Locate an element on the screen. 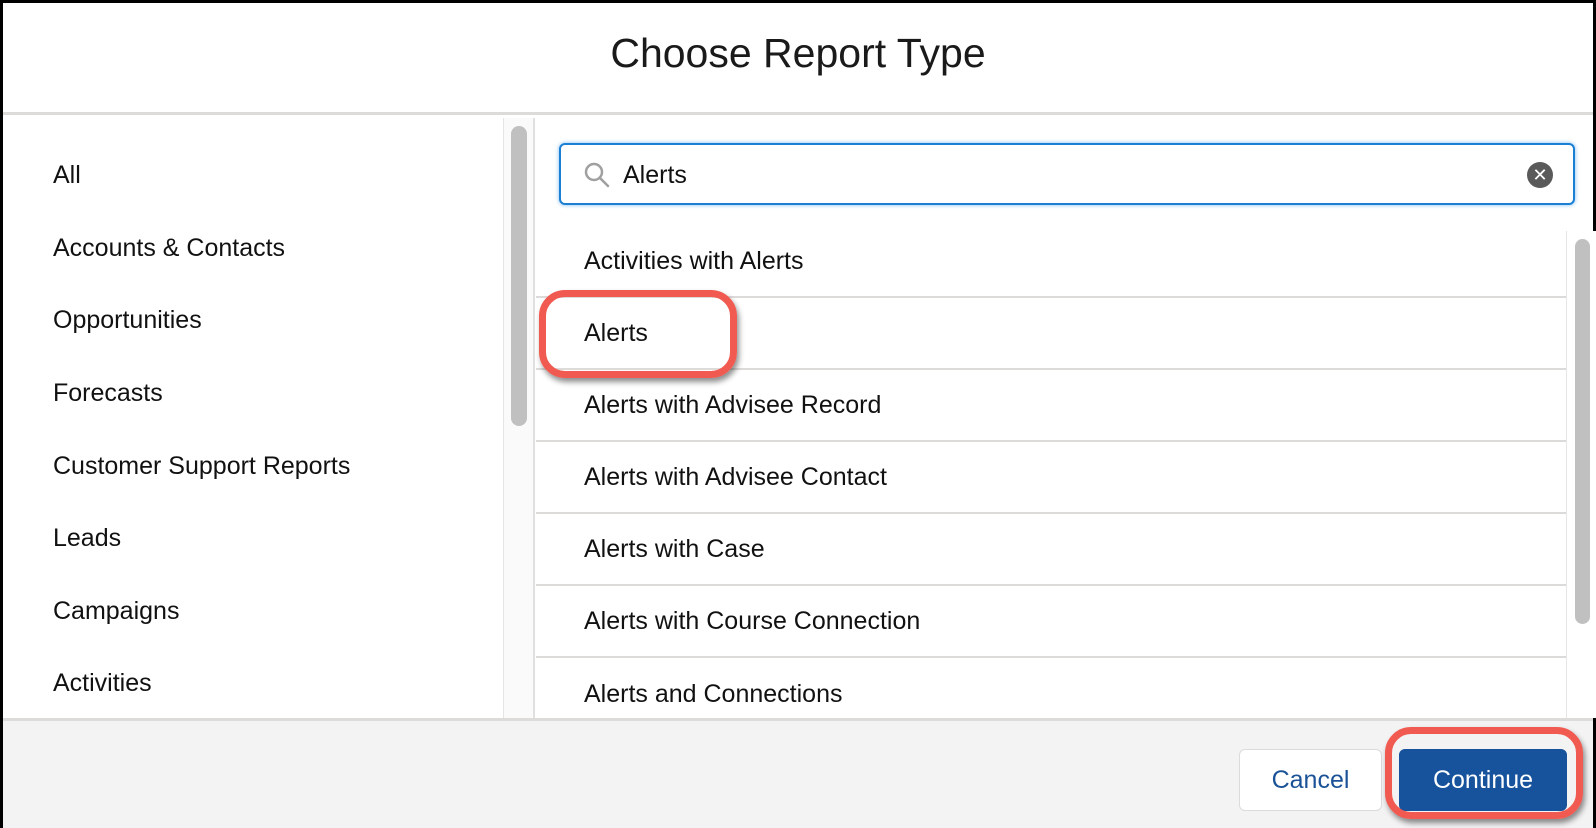 This screenshot has width=1596, height=828. report-type-label: Alerts with Advisee Record is located at coordinates (733, 404).